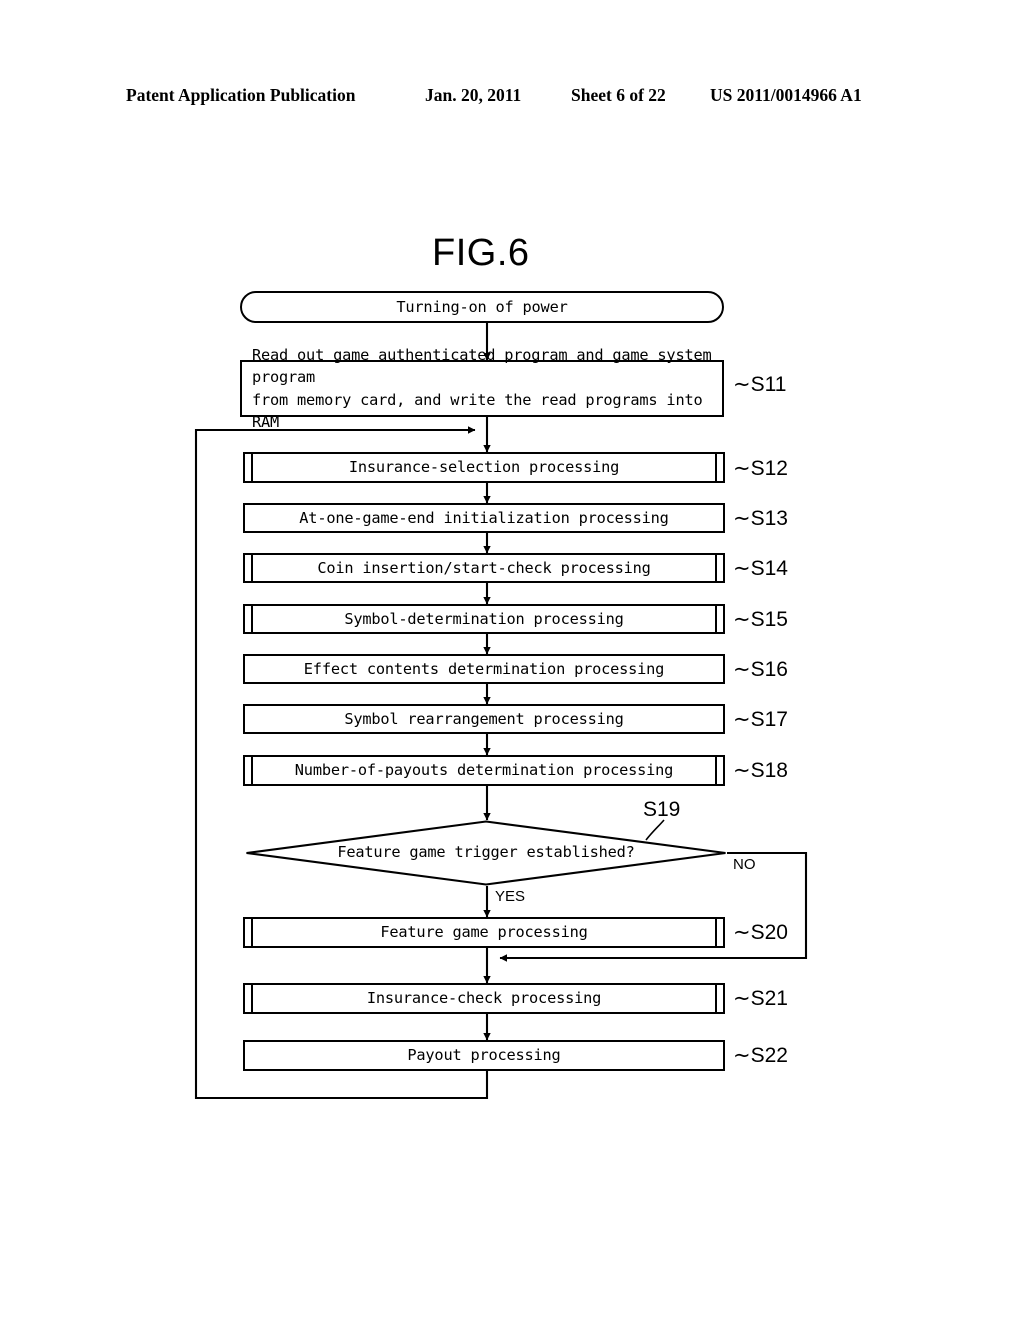 The image size is (1024, 1320). Describe the element at coordinates (760, 468) in the screenshot. I see `step-tag-s12: ∼S12` at that location.